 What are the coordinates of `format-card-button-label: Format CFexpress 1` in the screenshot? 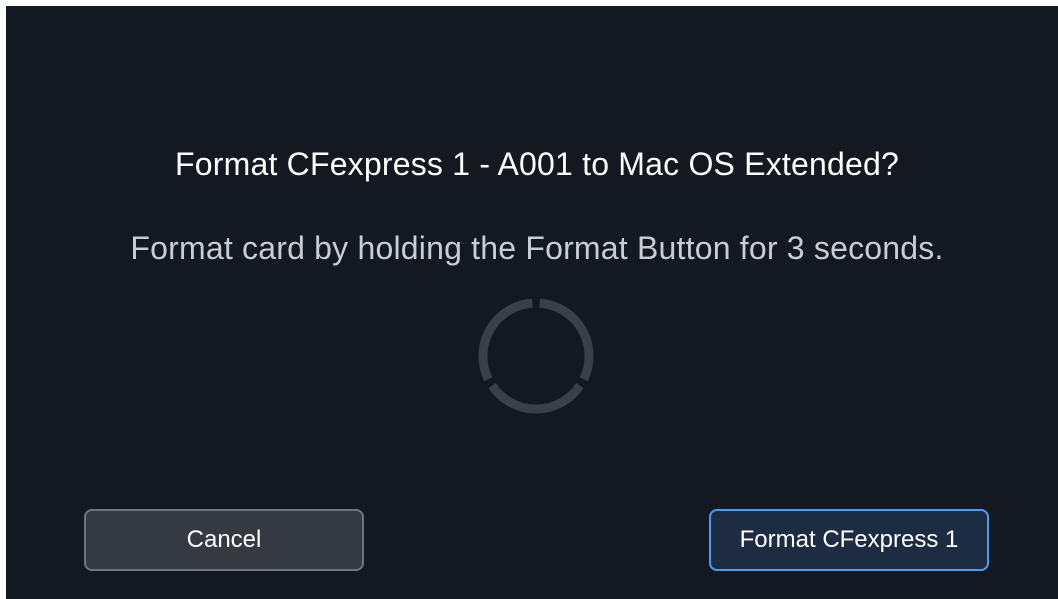 It's located at (849, 539).